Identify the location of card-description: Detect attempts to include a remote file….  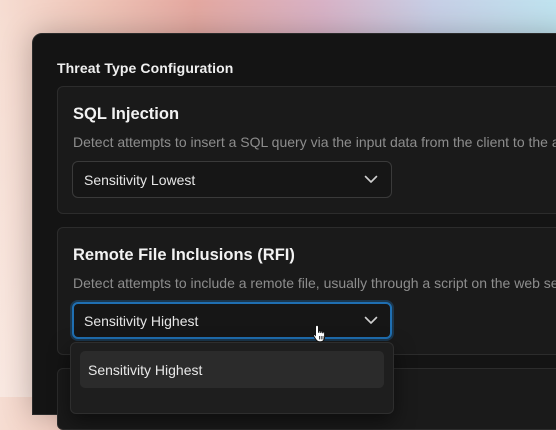
(314, 283).